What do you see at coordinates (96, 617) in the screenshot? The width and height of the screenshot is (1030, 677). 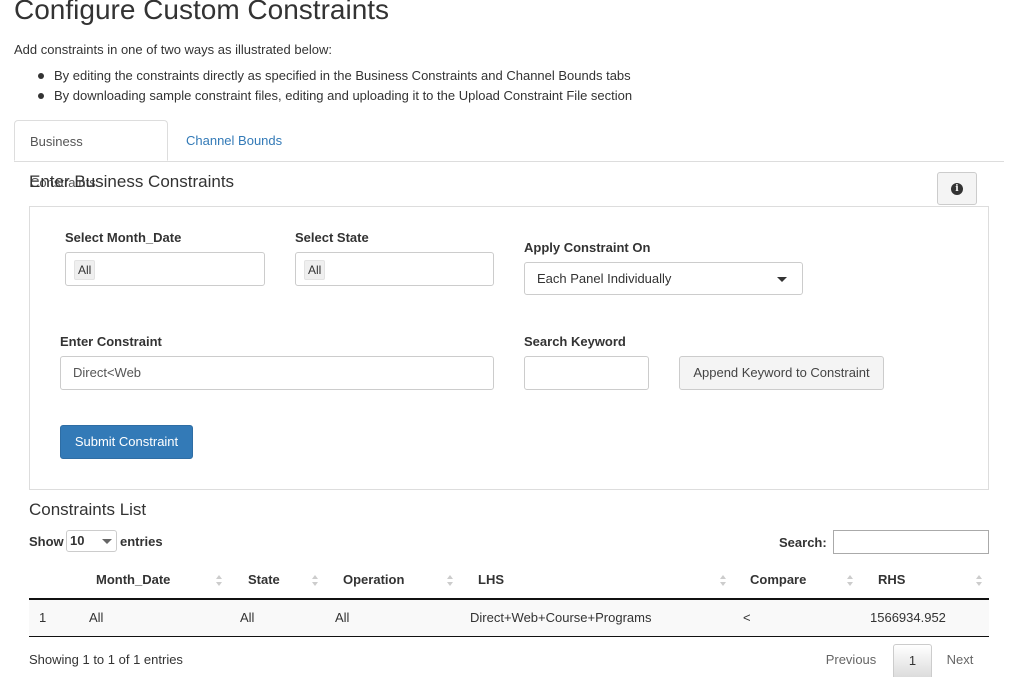 I see `cell-month-date: All` at bounding box center [96, 617].